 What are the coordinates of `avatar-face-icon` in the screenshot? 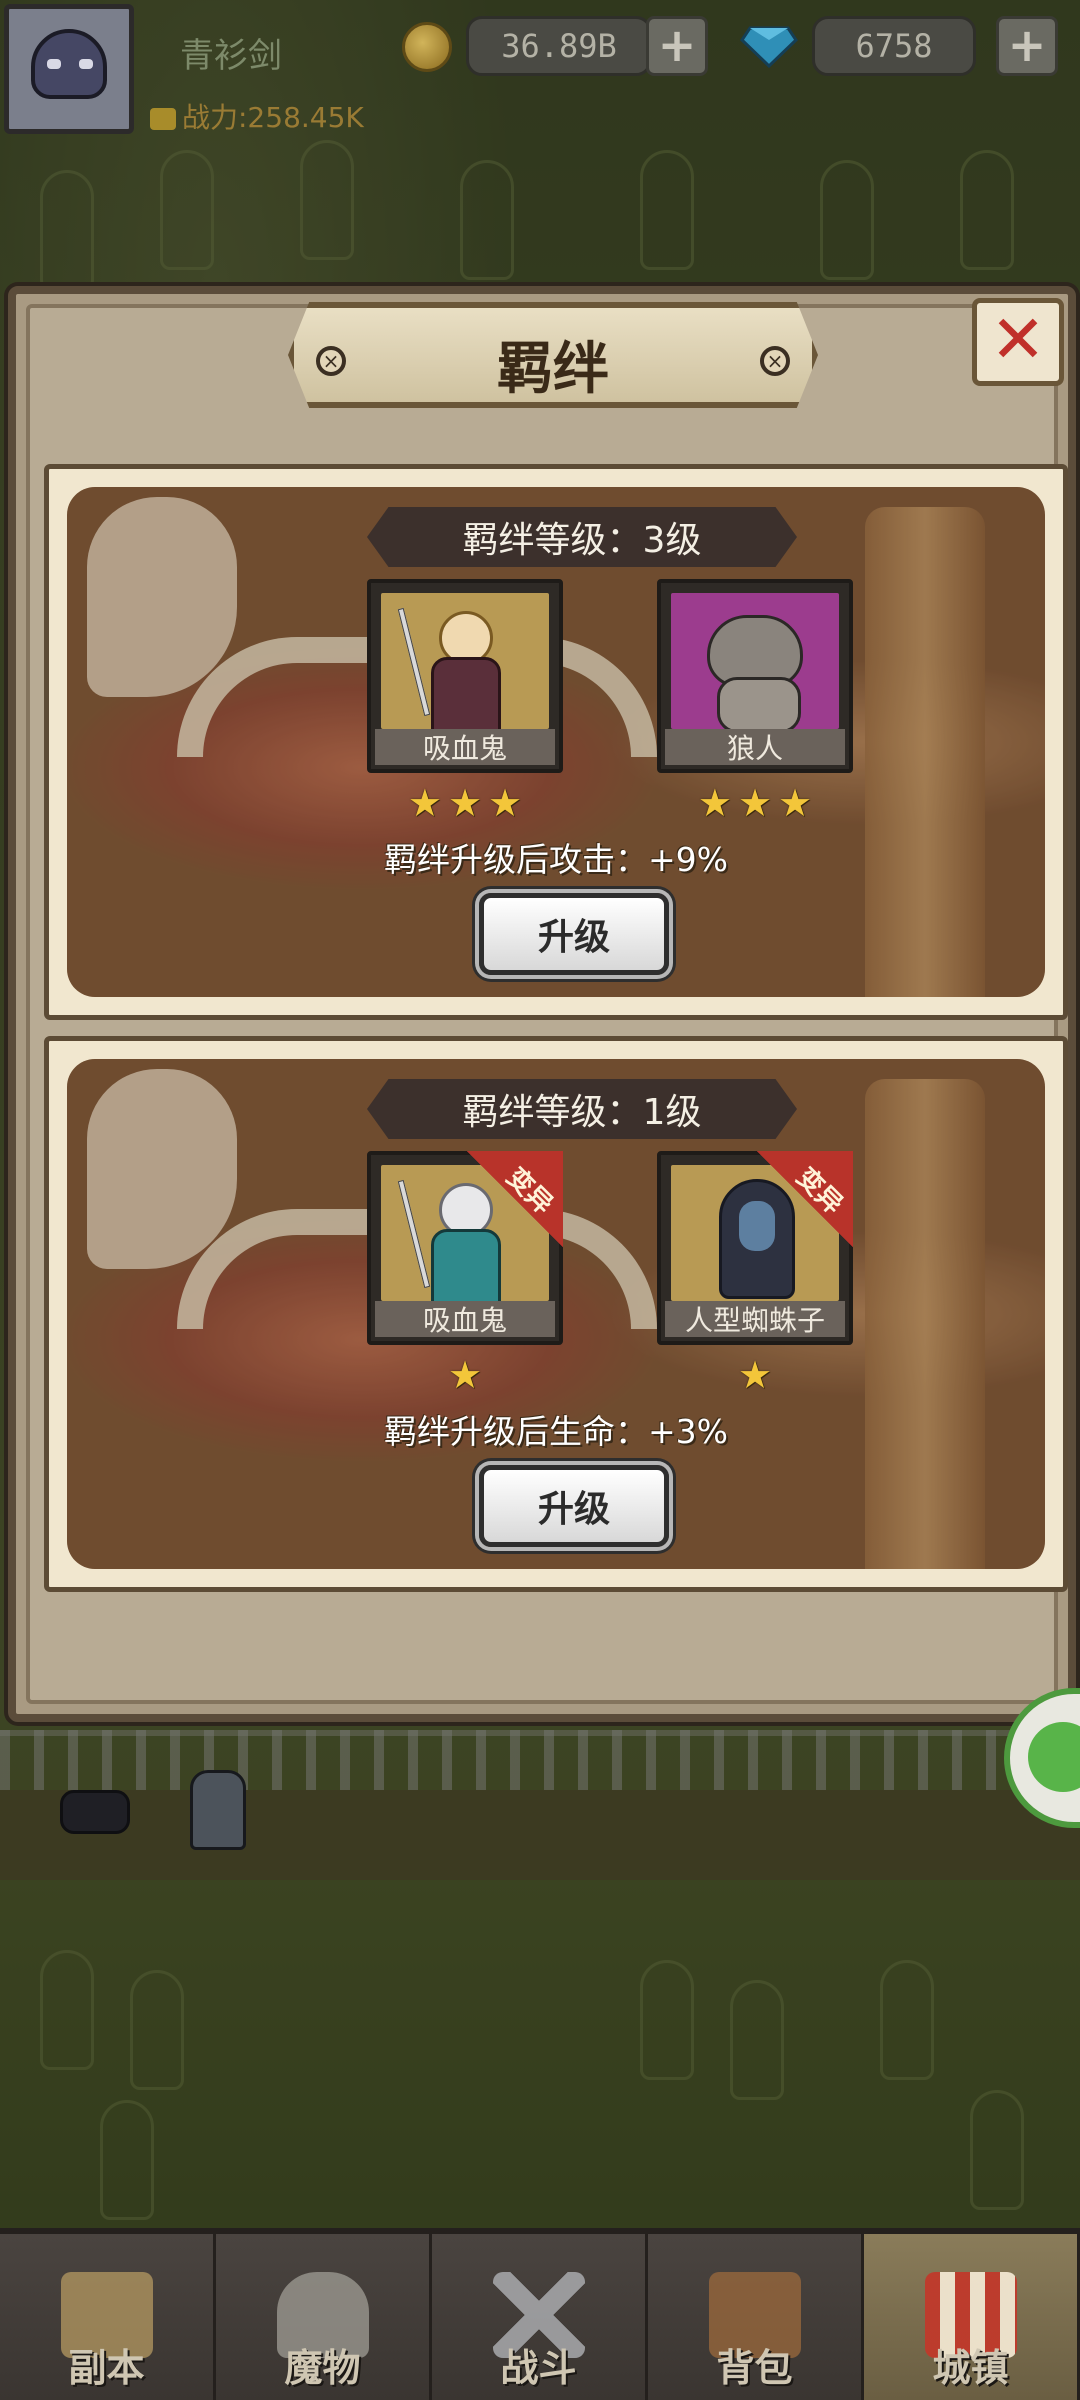 It's located at (69, 64).